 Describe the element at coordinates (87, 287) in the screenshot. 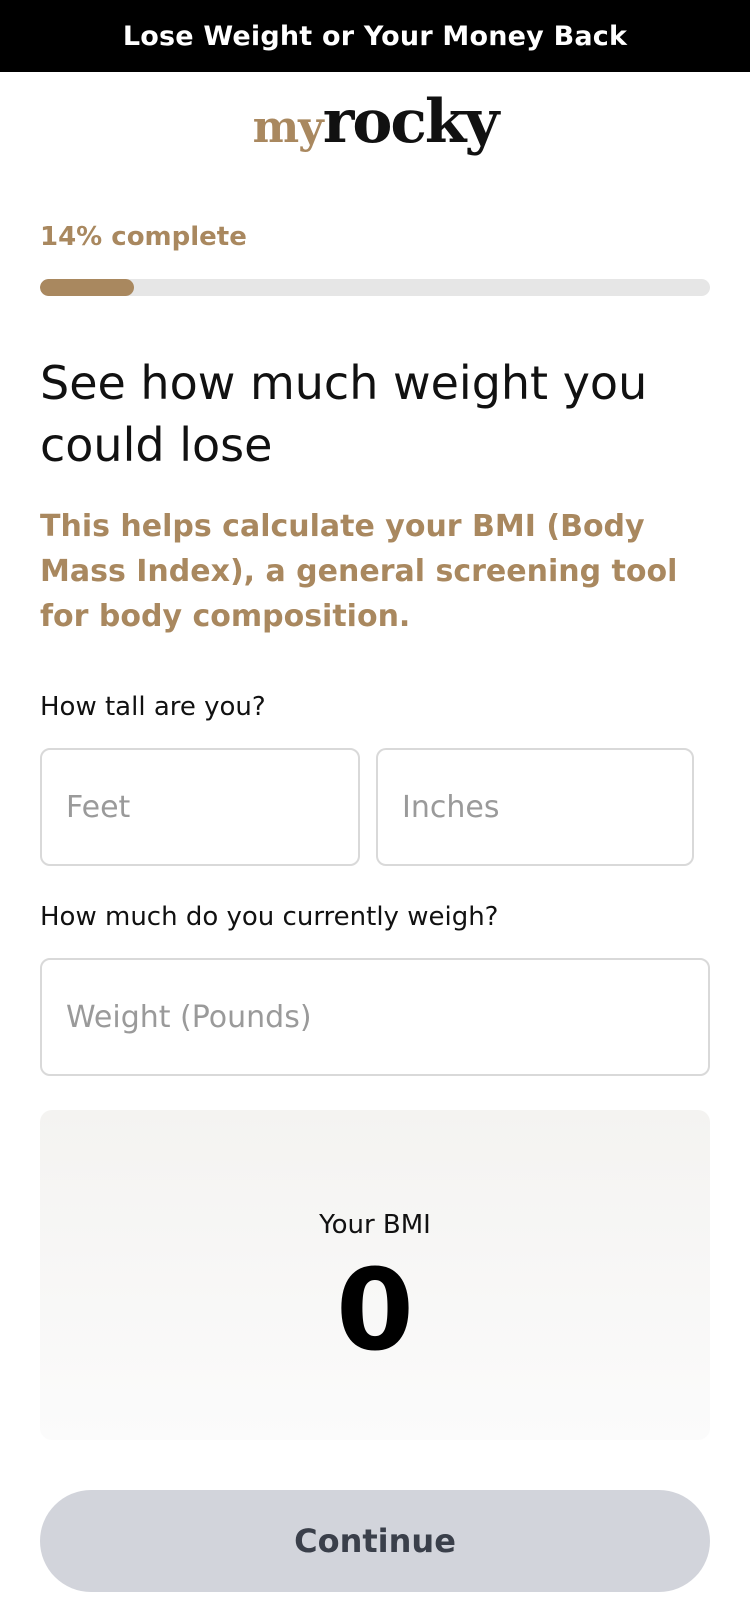

I see `progress-bar-fill` at that location.